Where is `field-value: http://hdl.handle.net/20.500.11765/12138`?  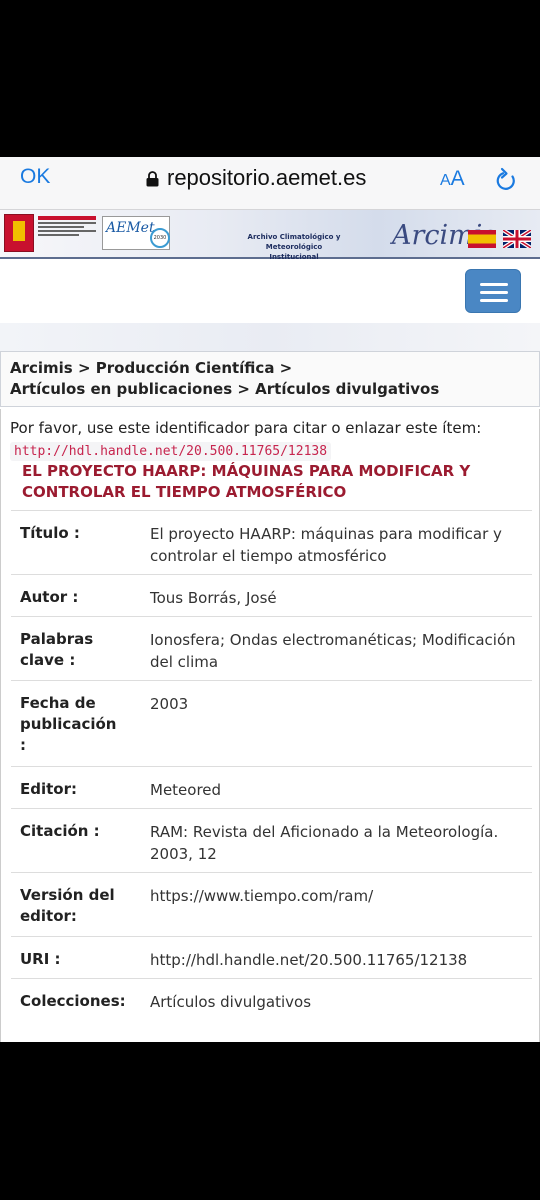 field-value: http://hdl.handle.net/20.500.11765/12138 is located at coordinates (340, 960).